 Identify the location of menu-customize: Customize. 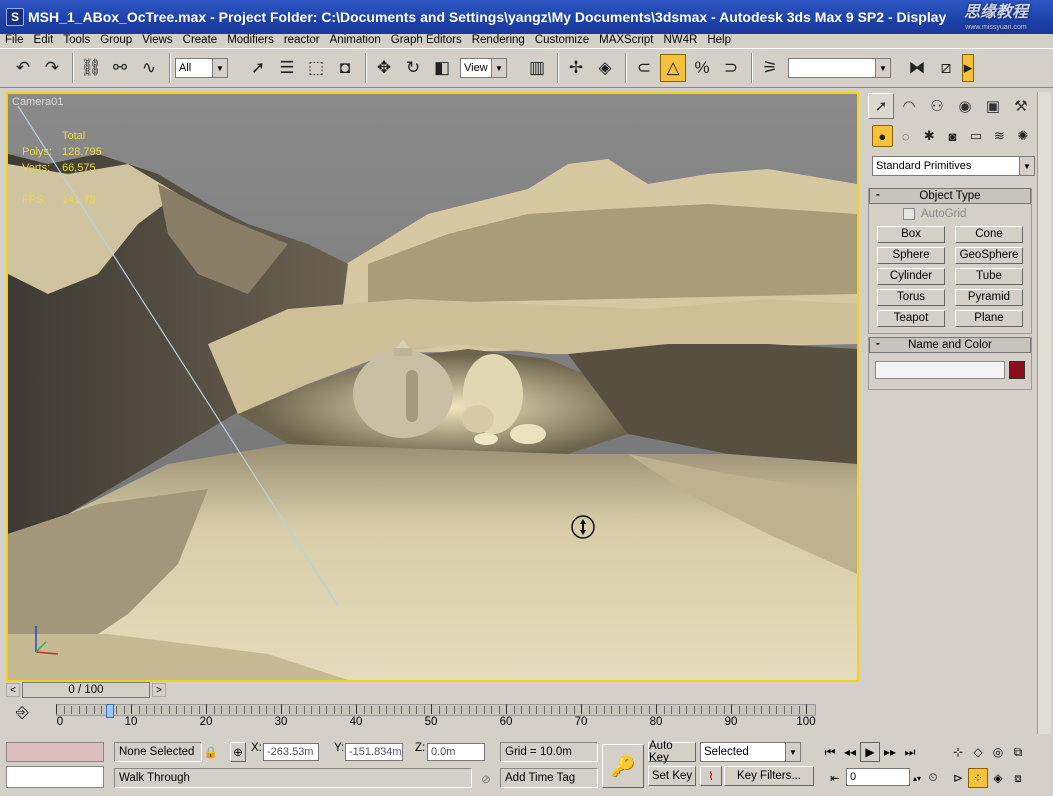
(562, 40).